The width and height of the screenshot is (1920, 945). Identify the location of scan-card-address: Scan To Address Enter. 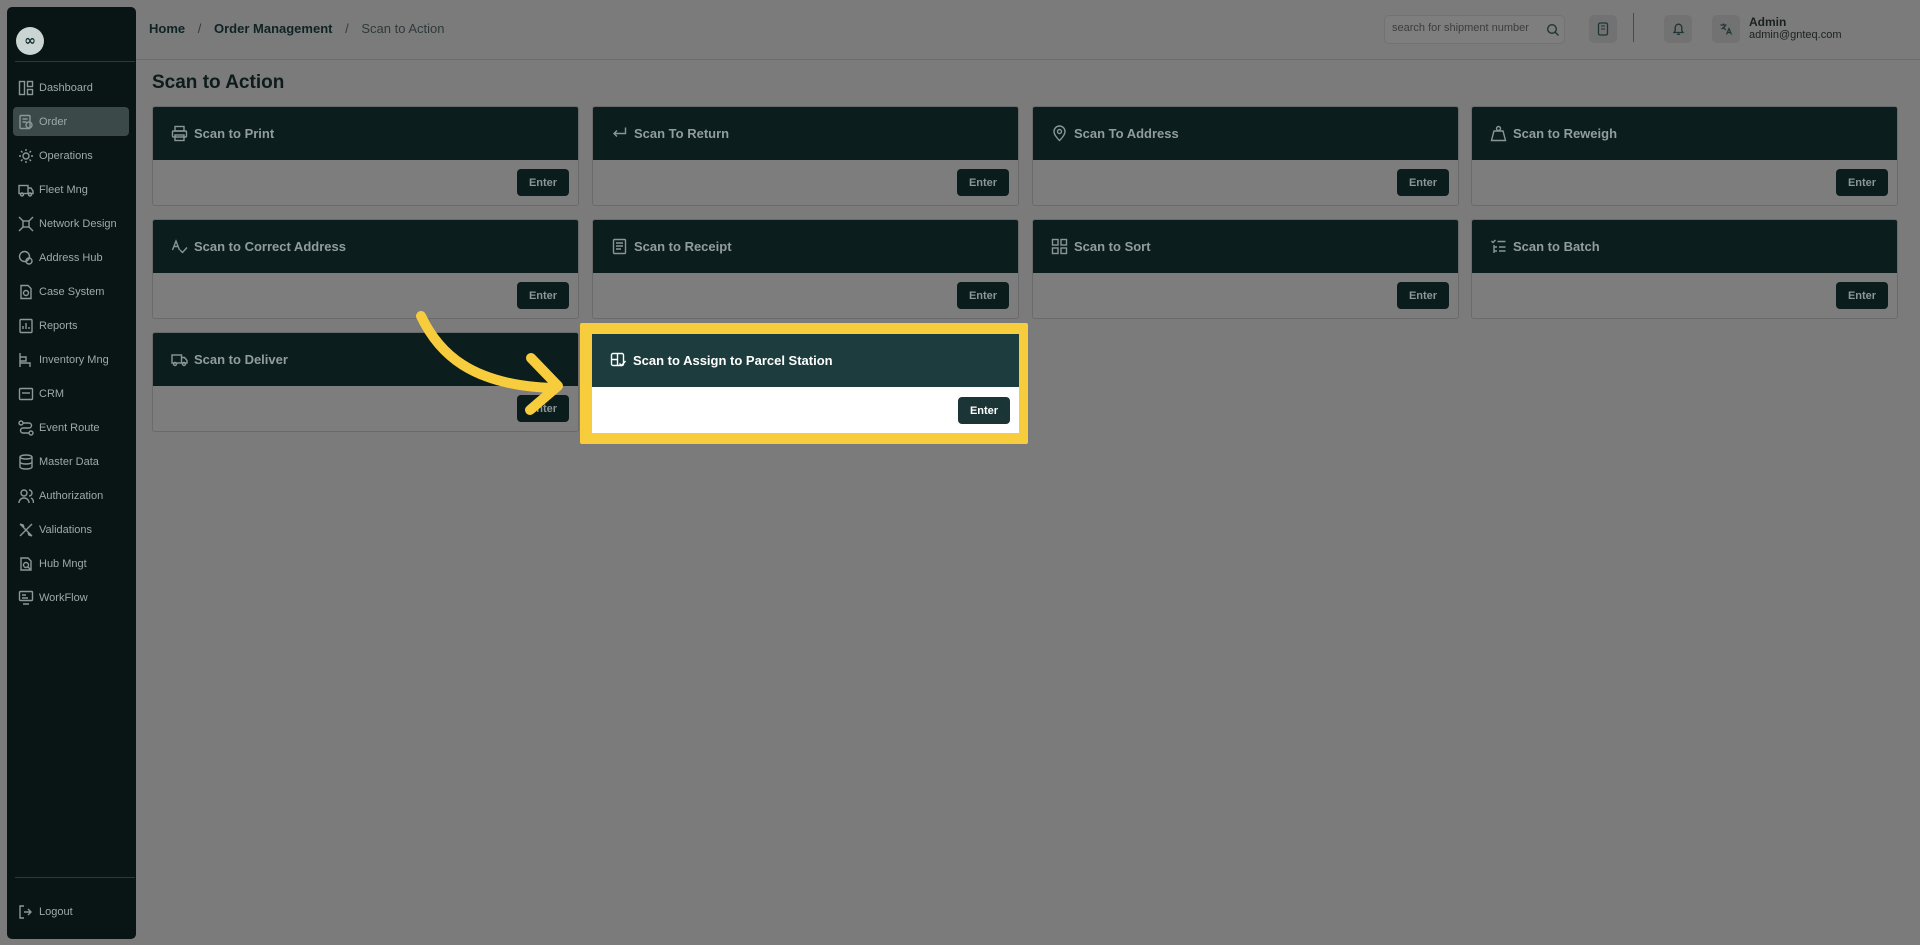
(1245, 156).